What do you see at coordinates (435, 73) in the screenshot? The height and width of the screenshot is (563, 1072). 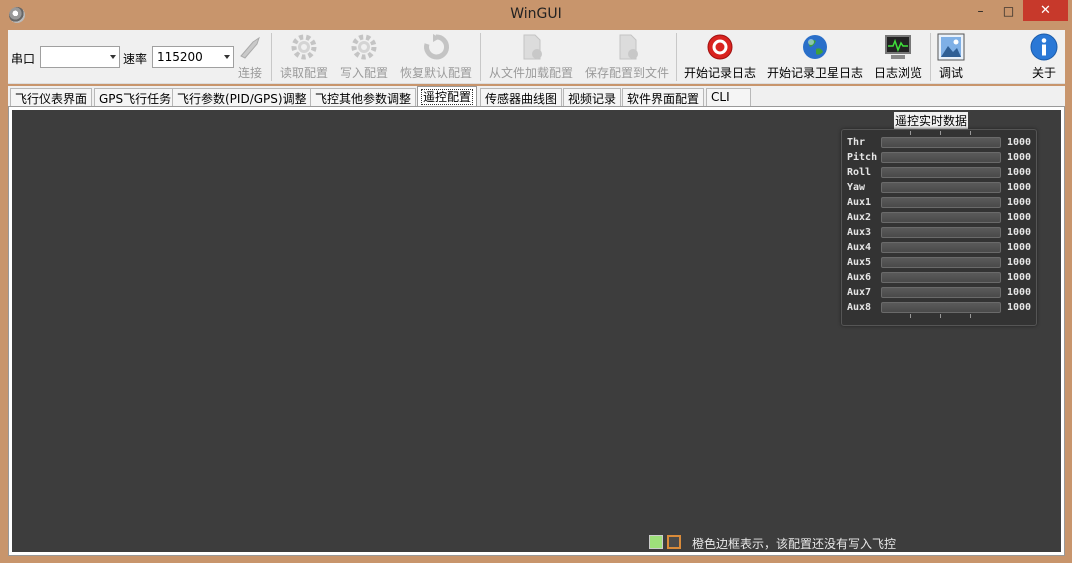 I see `restore-default-label: 恢复默认配置` at bounding box center [435, 73].